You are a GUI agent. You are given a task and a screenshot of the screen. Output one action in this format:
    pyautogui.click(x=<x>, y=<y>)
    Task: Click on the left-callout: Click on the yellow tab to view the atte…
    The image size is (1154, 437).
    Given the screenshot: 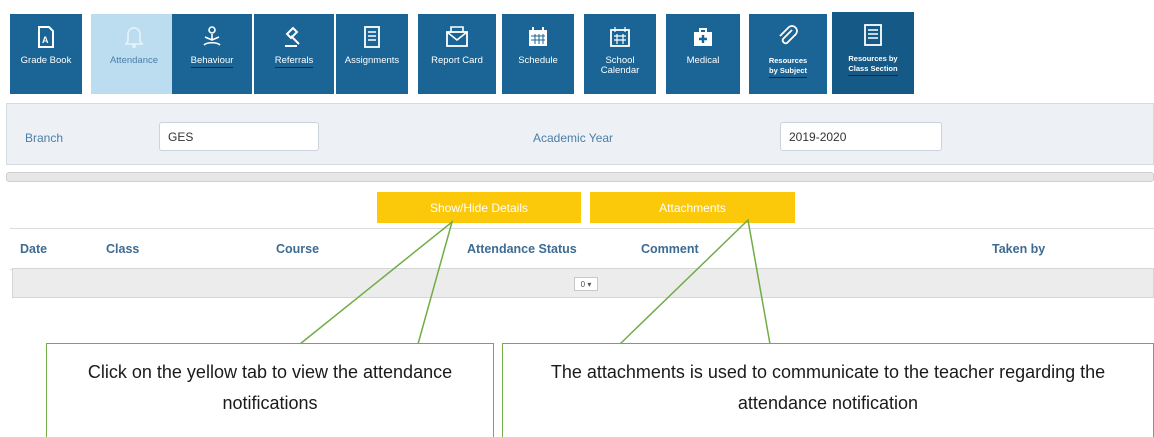 What is the action you would take?
    pyautogui.click(x=270, y=390)
    